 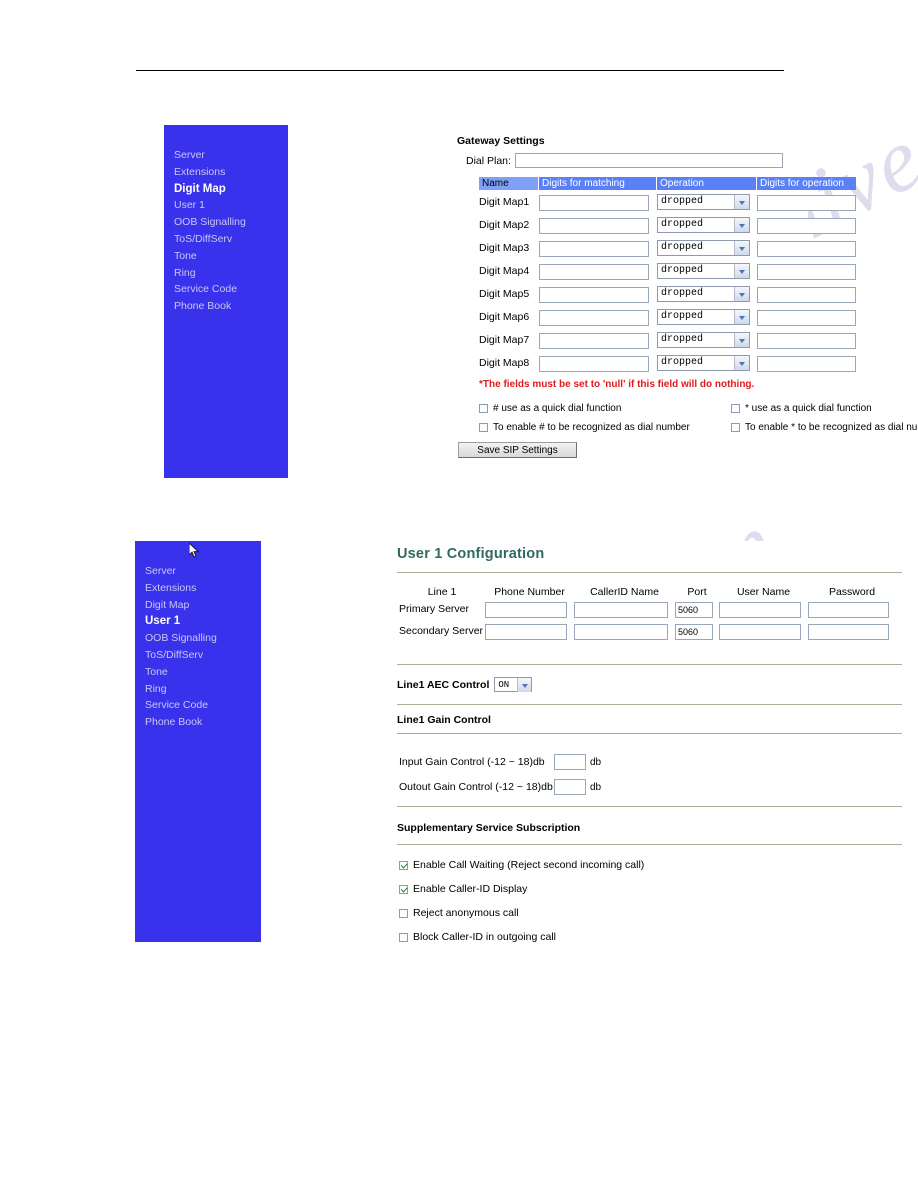 I want to click on digit-map-name: Digit Map4, so click(x=504, y=270).